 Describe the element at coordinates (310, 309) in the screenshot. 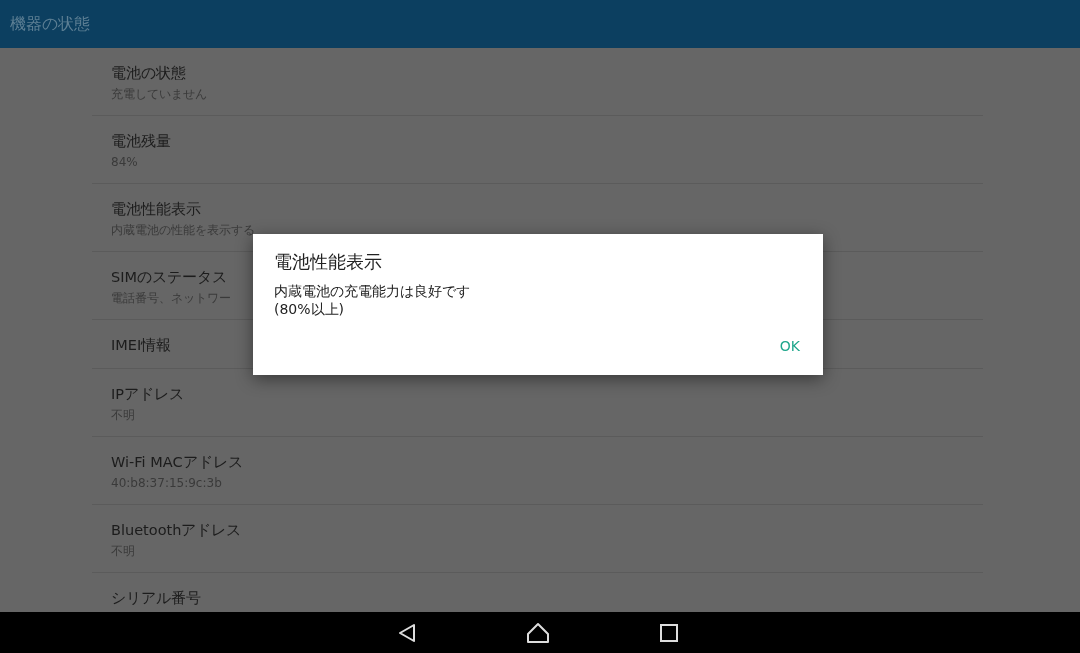

I see `dialog-message: (80%以上)` at that location.